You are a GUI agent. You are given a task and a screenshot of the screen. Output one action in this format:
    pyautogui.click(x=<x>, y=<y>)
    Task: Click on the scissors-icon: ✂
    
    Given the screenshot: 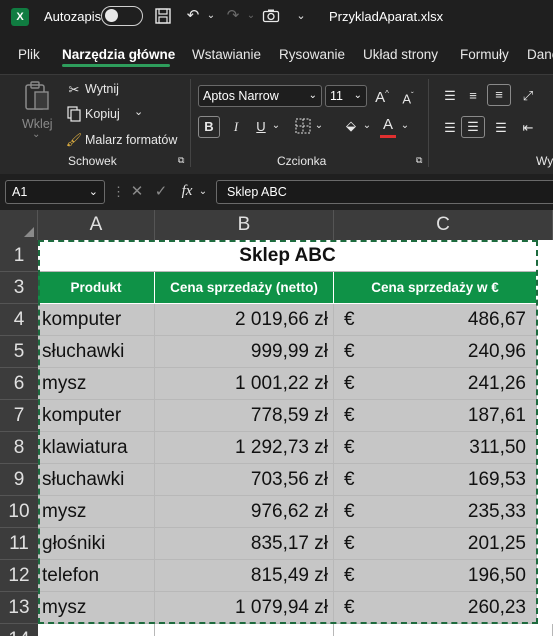 What is the action you would take?
    pyautogui.click(x=74, y=90)
    